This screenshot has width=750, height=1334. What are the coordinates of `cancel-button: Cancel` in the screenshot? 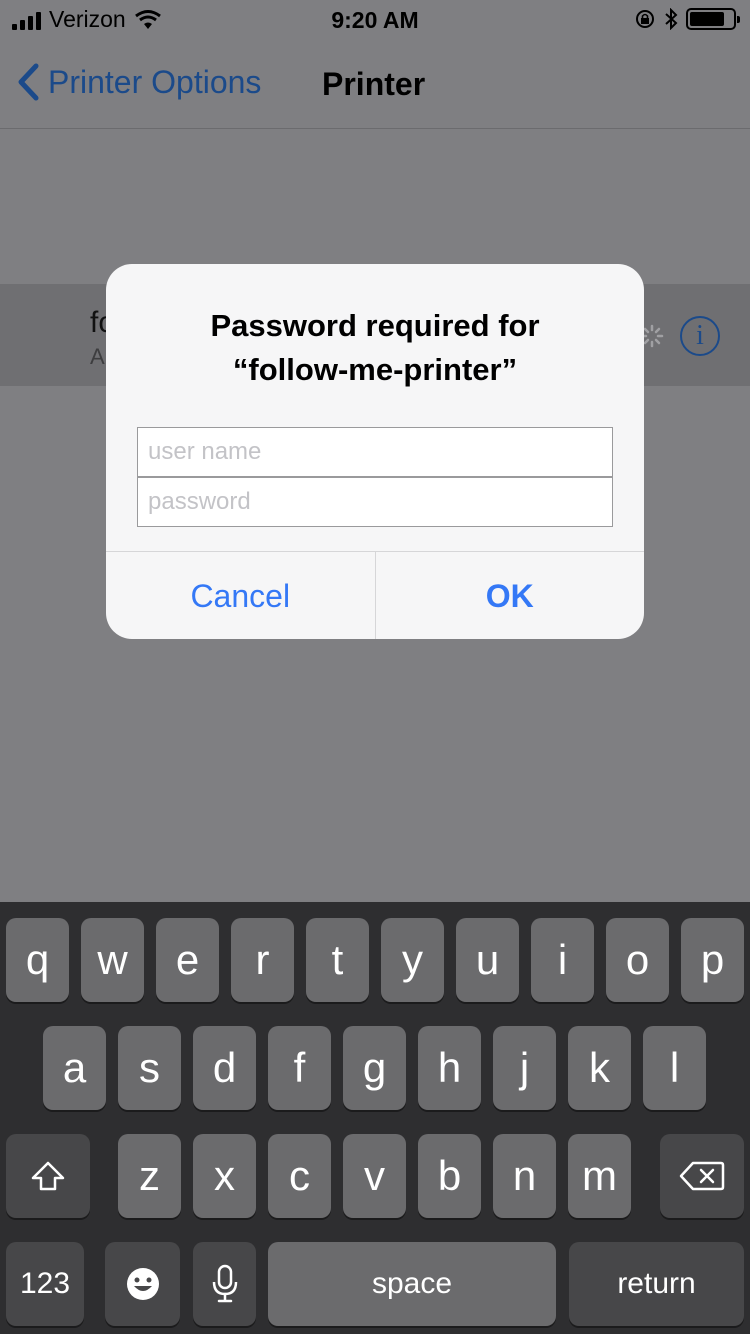 It's located at (240, 595).